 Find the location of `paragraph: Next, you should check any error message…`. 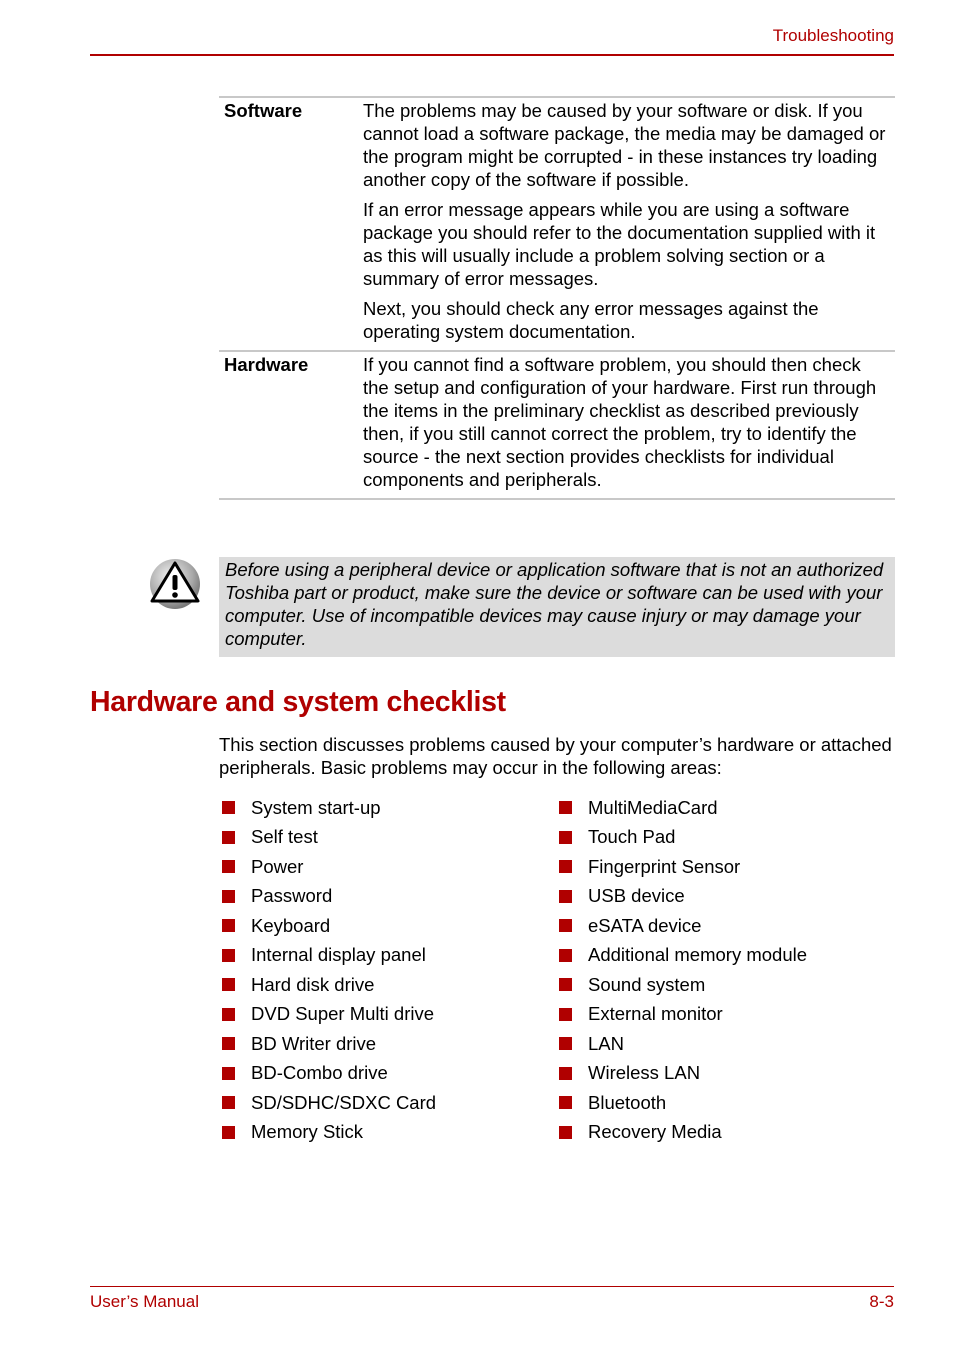

paragraph: Next, you should check any error message… is located at coordinates (591, 320).